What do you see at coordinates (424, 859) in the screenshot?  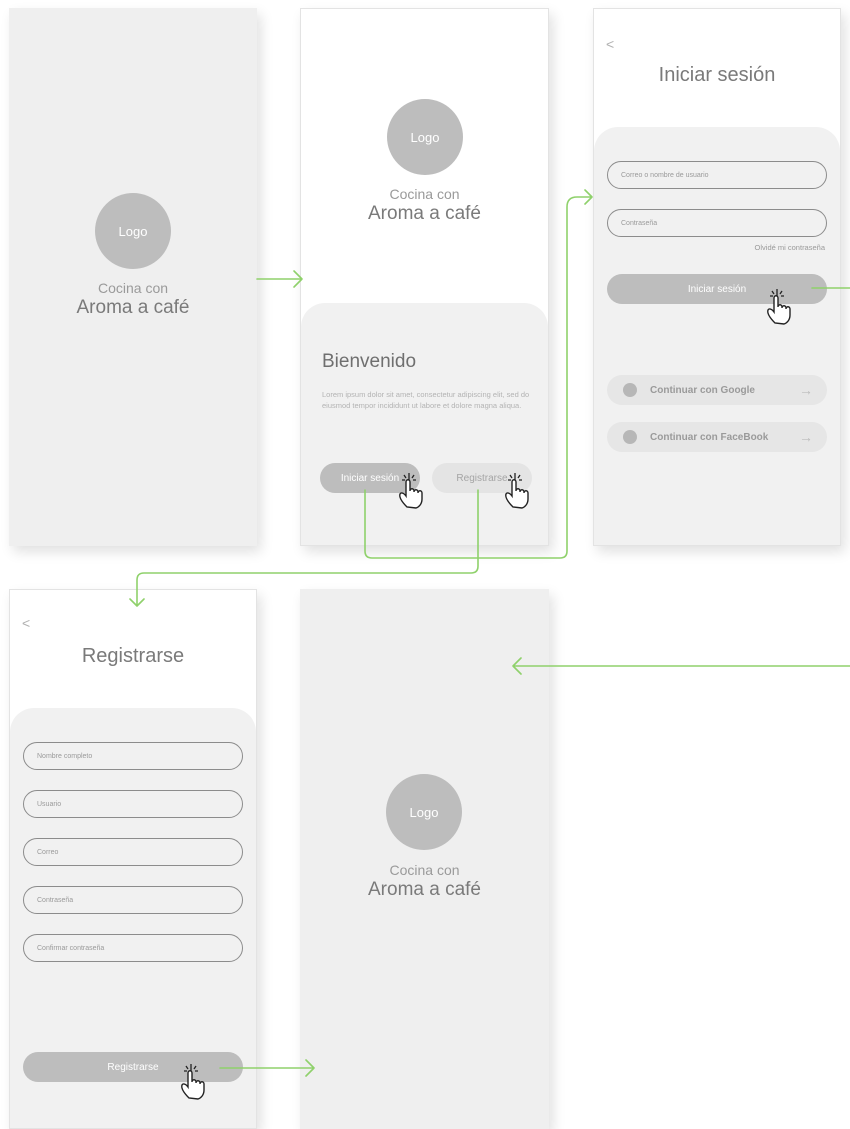 I see `home-screen: Logo Cocina con Aroma a café` at bounding box center [424, 859].